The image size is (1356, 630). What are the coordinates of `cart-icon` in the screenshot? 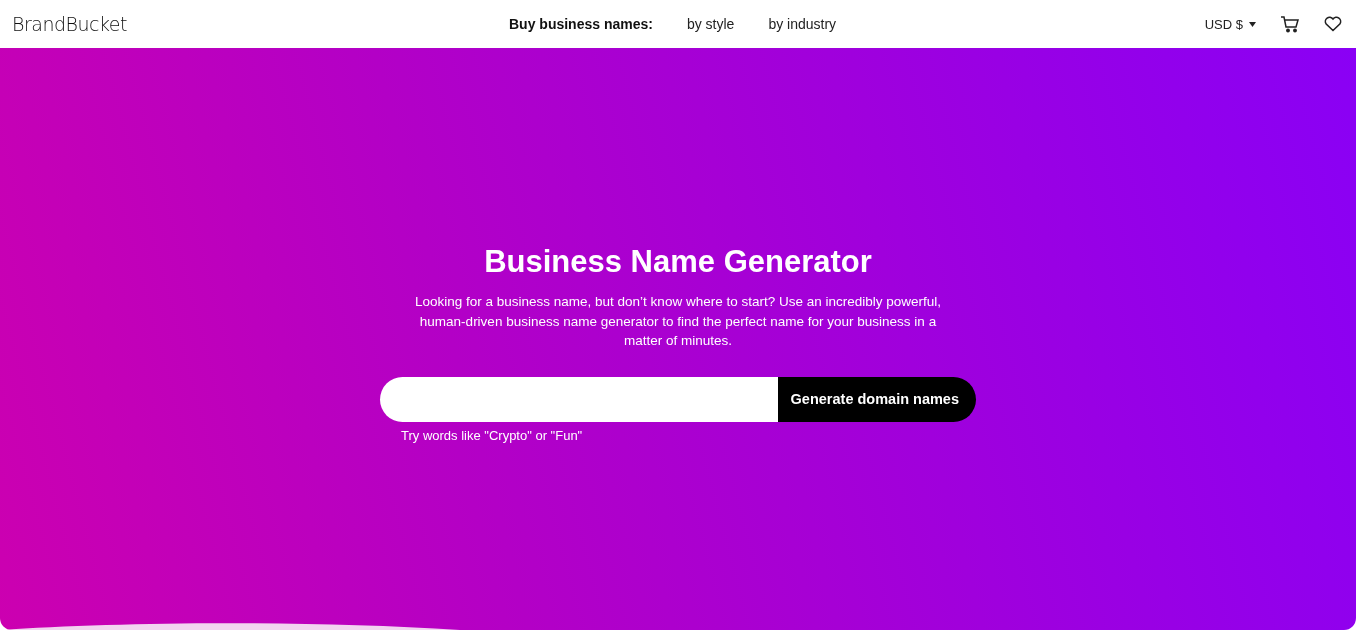 It's located at (1290, 24).